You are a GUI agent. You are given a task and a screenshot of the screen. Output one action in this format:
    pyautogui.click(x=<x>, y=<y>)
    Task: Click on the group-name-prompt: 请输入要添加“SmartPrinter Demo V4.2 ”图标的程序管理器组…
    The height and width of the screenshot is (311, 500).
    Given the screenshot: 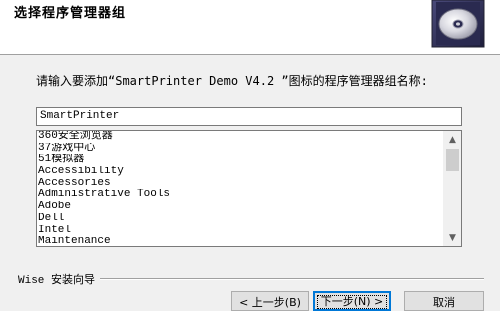 What is the action you would take?
    pyautogui.click(x=232, y=81)
    